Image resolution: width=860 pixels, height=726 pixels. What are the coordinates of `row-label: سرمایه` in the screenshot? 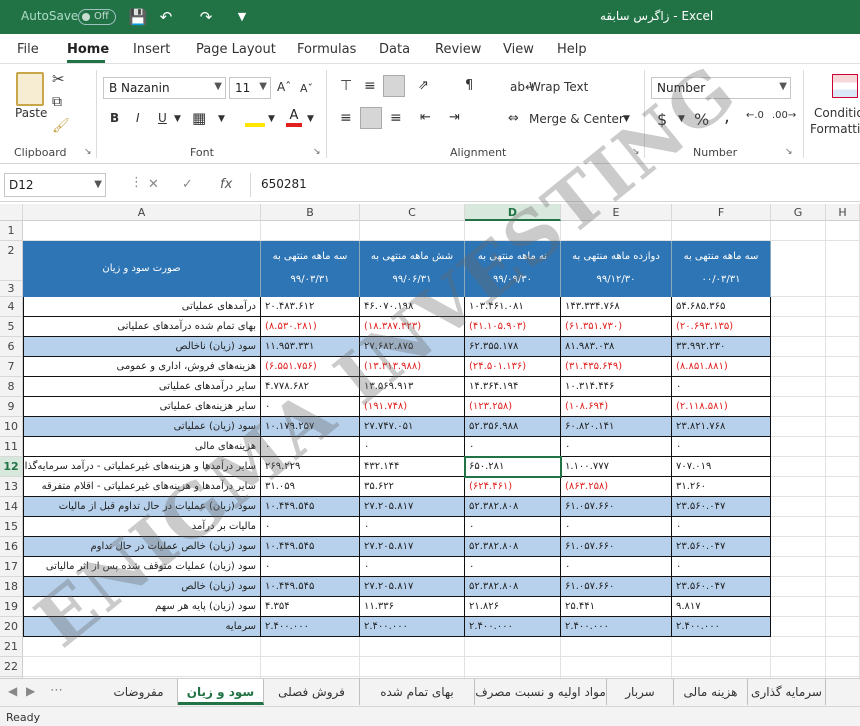 It's located at (142, 627).